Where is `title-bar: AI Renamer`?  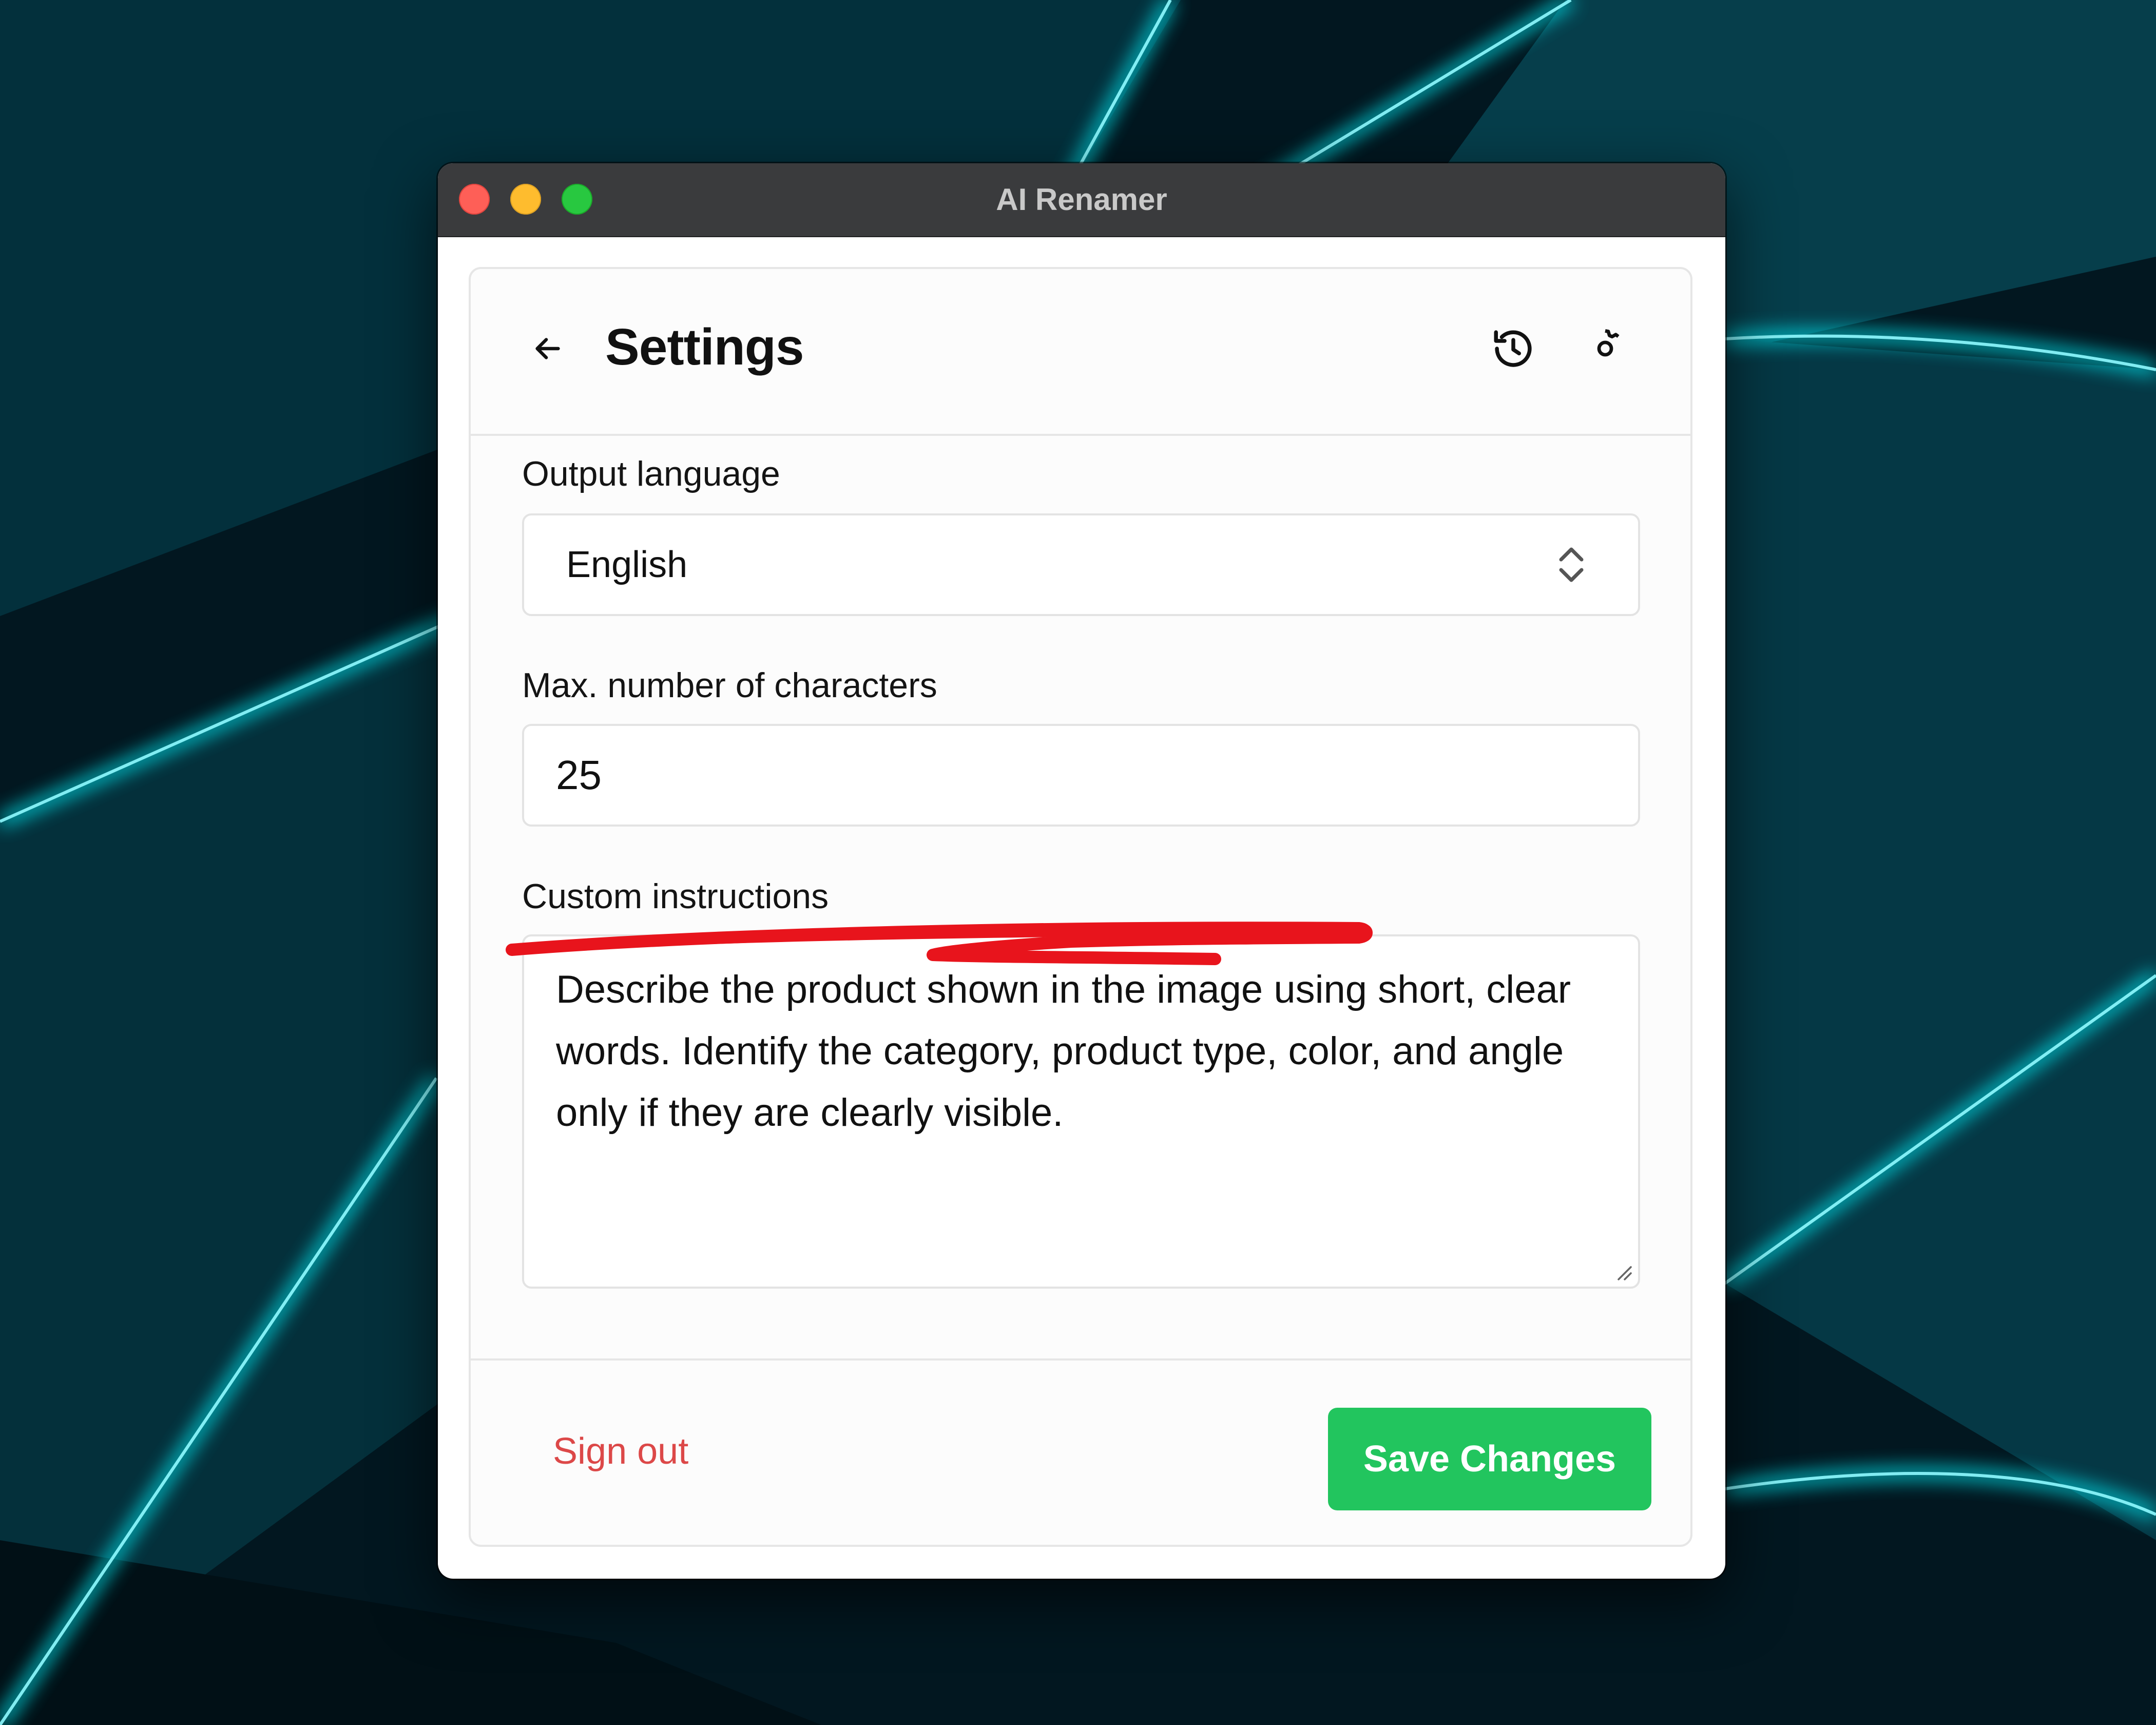
title-bar: AI Renamer is located at coordinates (1081, 200).